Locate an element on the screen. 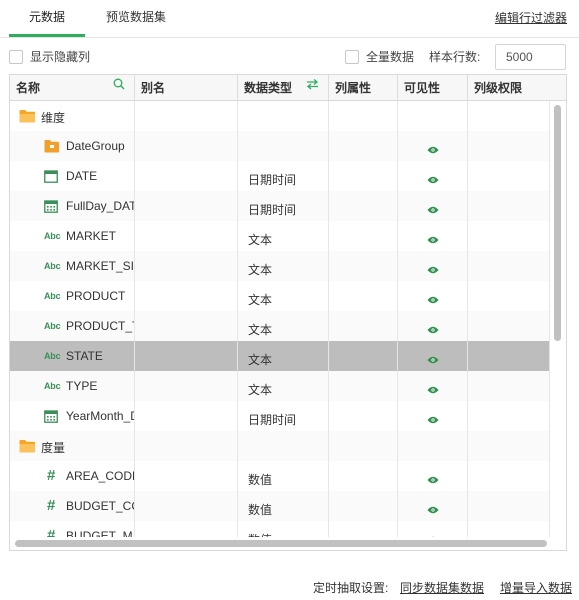 The width and height of the screenshot is (579, 600). show-hidden-columns-option: 显示隐藏列 is located at coordinates (49, 57).